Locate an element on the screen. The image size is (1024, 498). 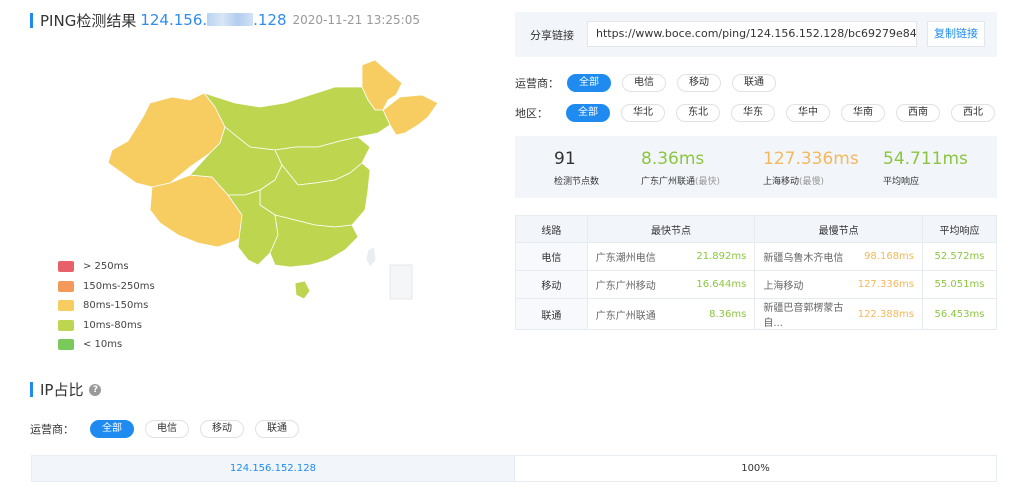
operator-filter-label: 运营商： is located at coordinates (537, 83).